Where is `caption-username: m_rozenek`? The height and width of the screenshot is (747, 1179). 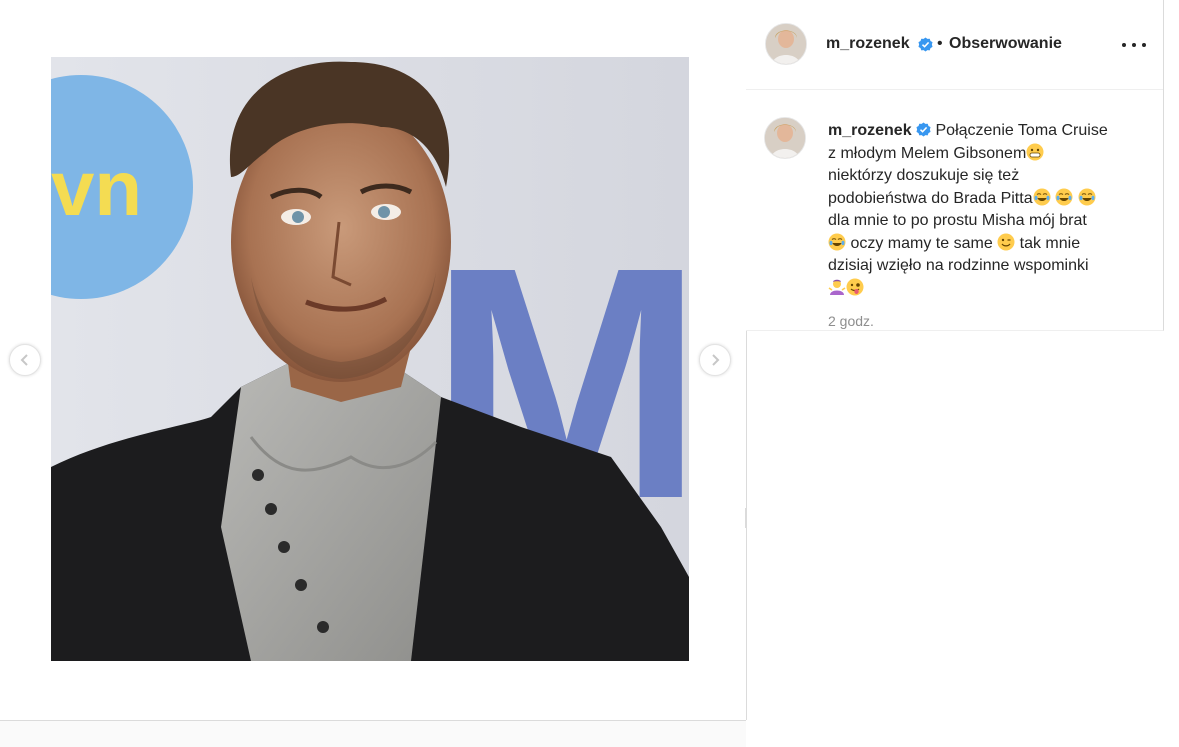
caption-username: m_rozenek is located at coordinates (870, 130).